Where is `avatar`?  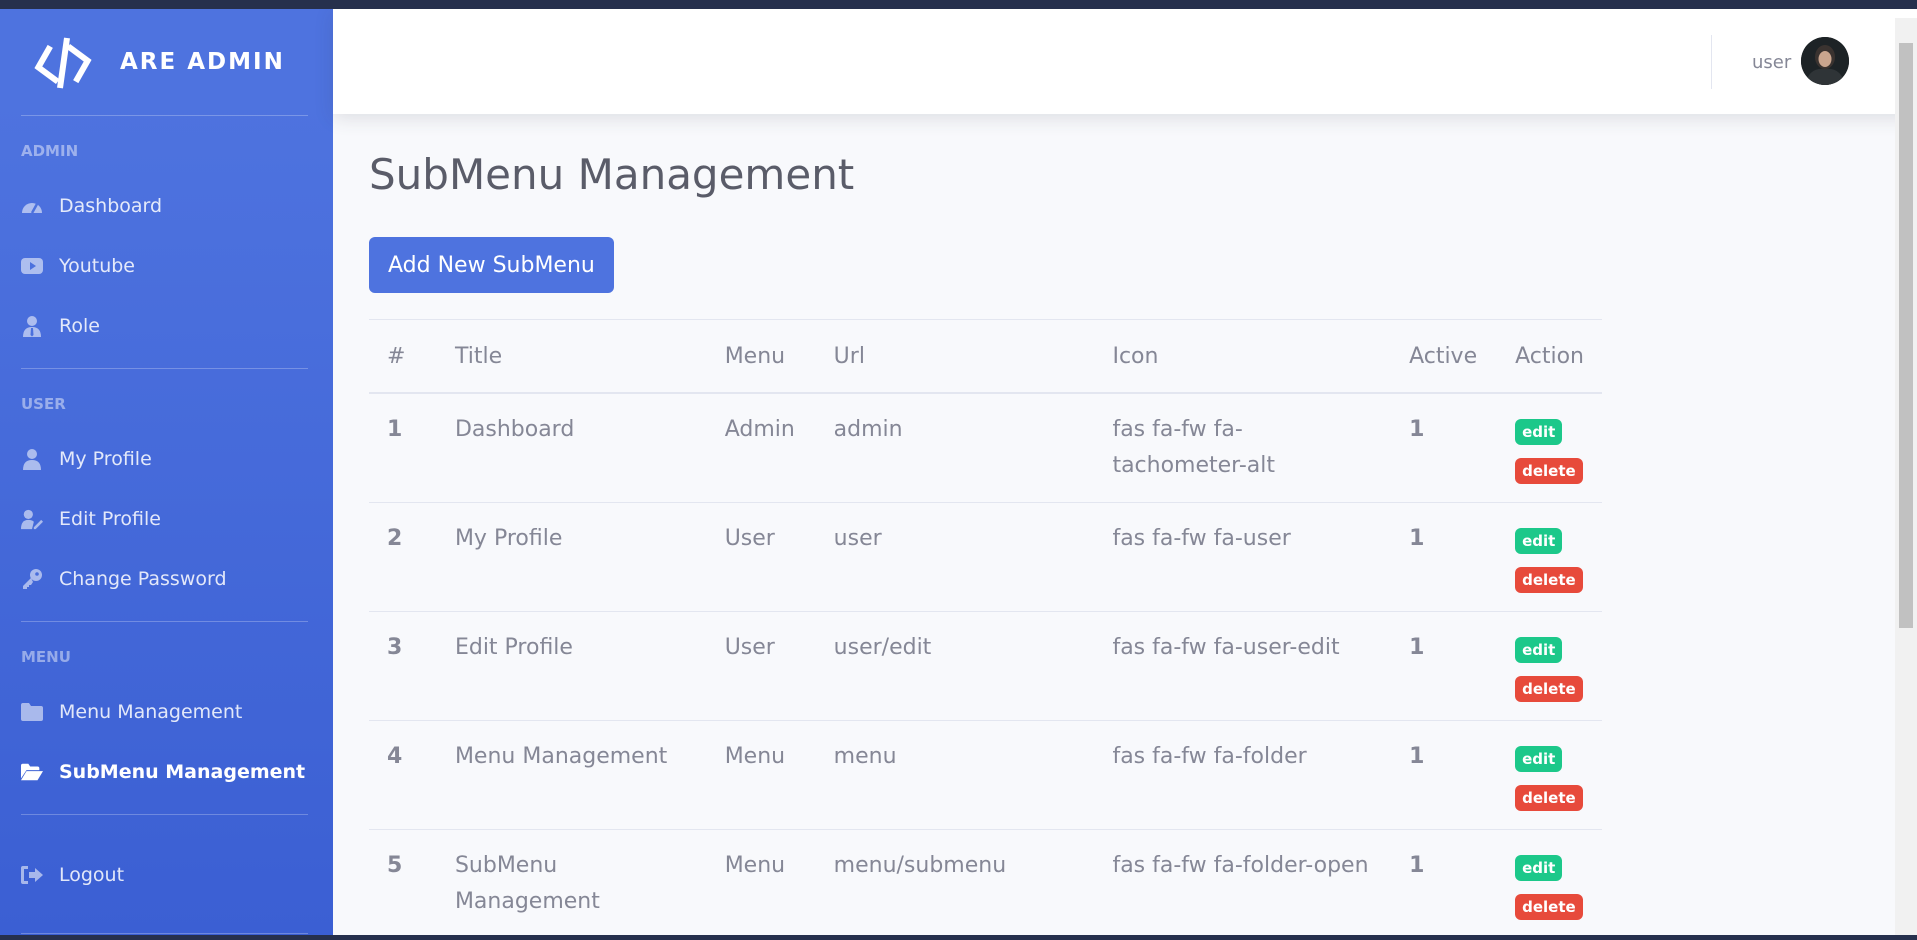
avatar is located at coordinates (1825, 61).